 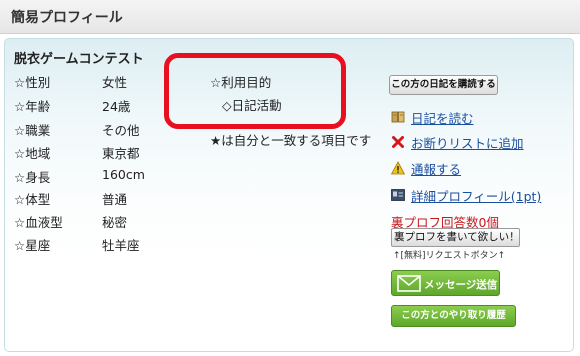 What do you see at coordinates (255, 91) in the screenshot?
I see `purpose-highlight-box` at bounding box center [255, 91].